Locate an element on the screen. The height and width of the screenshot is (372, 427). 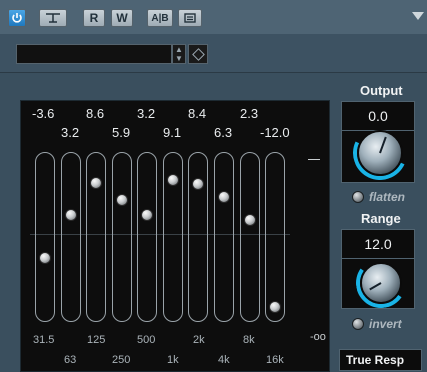
band-2-freq: 63 is located at coordinates (70, 360).